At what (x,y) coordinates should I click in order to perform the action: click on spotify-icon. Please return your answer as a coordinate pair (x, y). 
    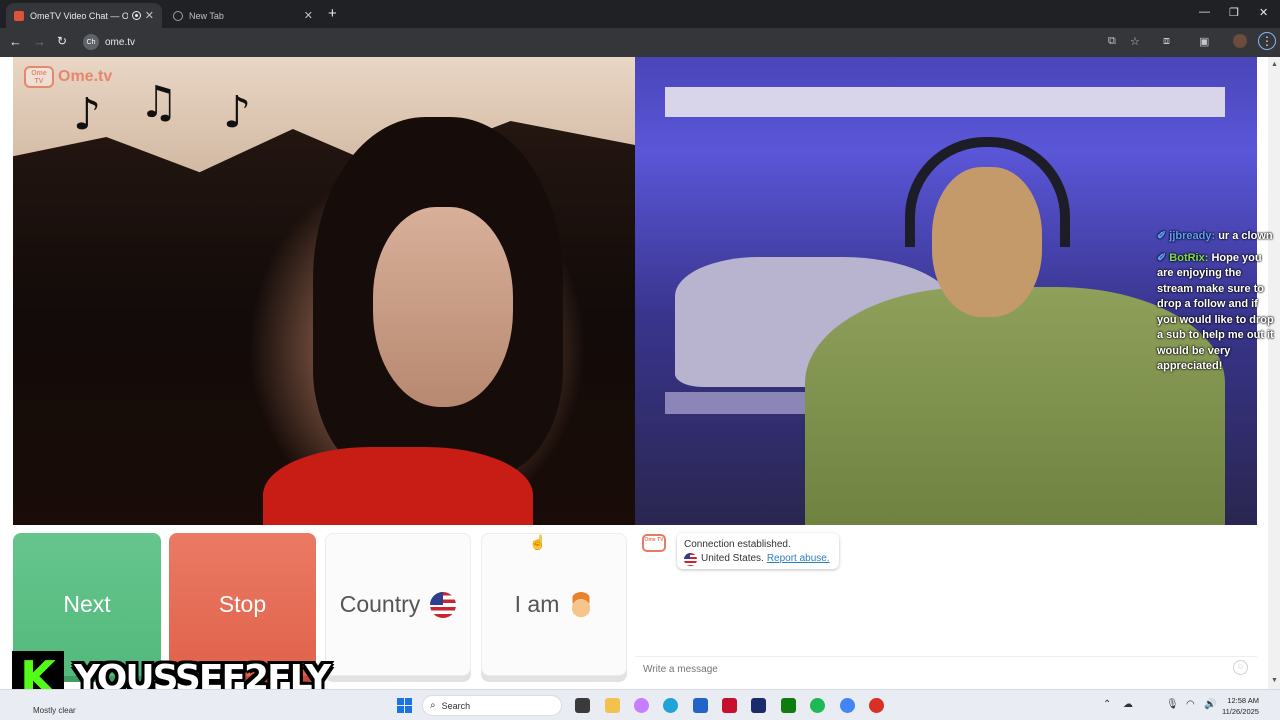
    Looking at the image, I should click on (817, 705).